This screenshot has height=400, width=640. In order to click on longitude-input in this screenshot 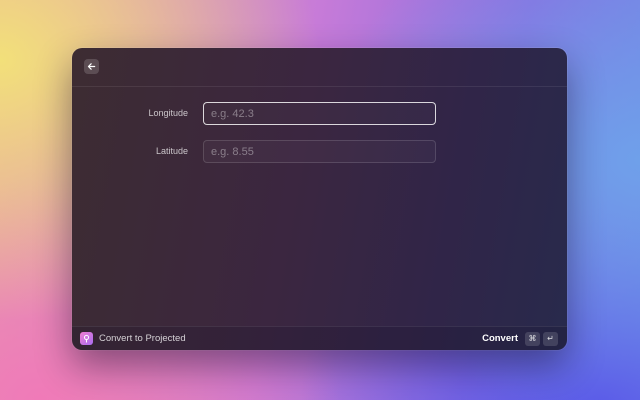, I will do `click(319, 113)`.